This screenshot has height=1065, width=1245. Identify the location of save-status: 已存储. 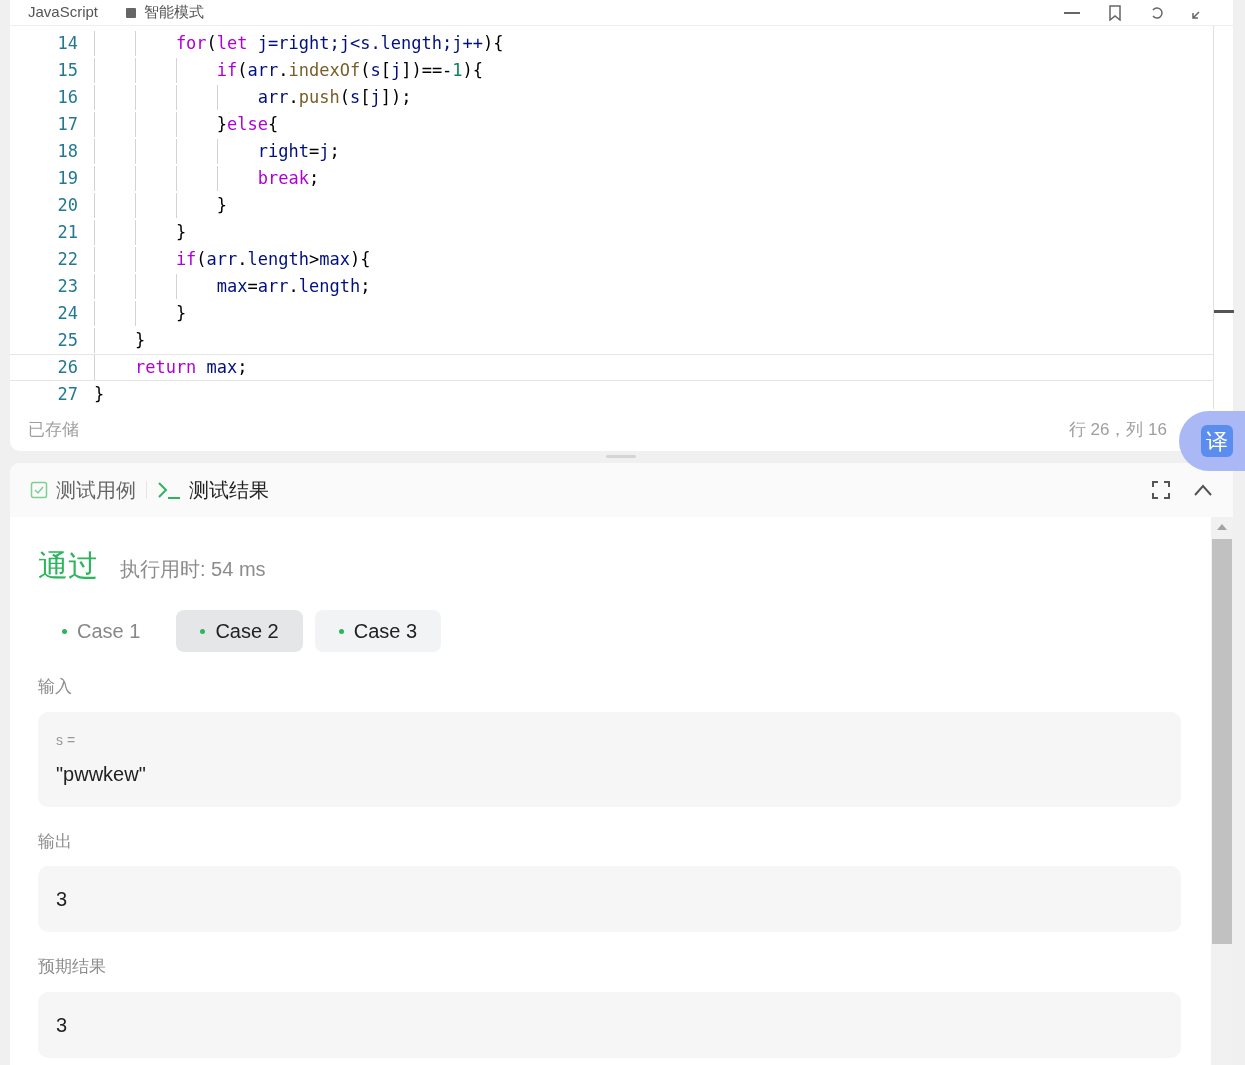
(53, 430).